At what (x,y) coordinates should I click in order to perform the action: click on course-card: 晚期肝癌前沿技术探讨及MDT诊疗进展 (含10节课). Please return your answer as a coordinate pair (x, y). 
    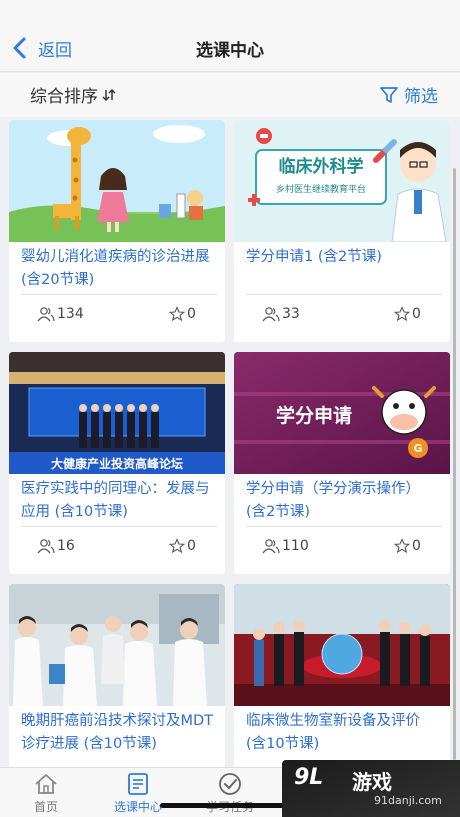
    Looking at the image, I should click on (117, 675).